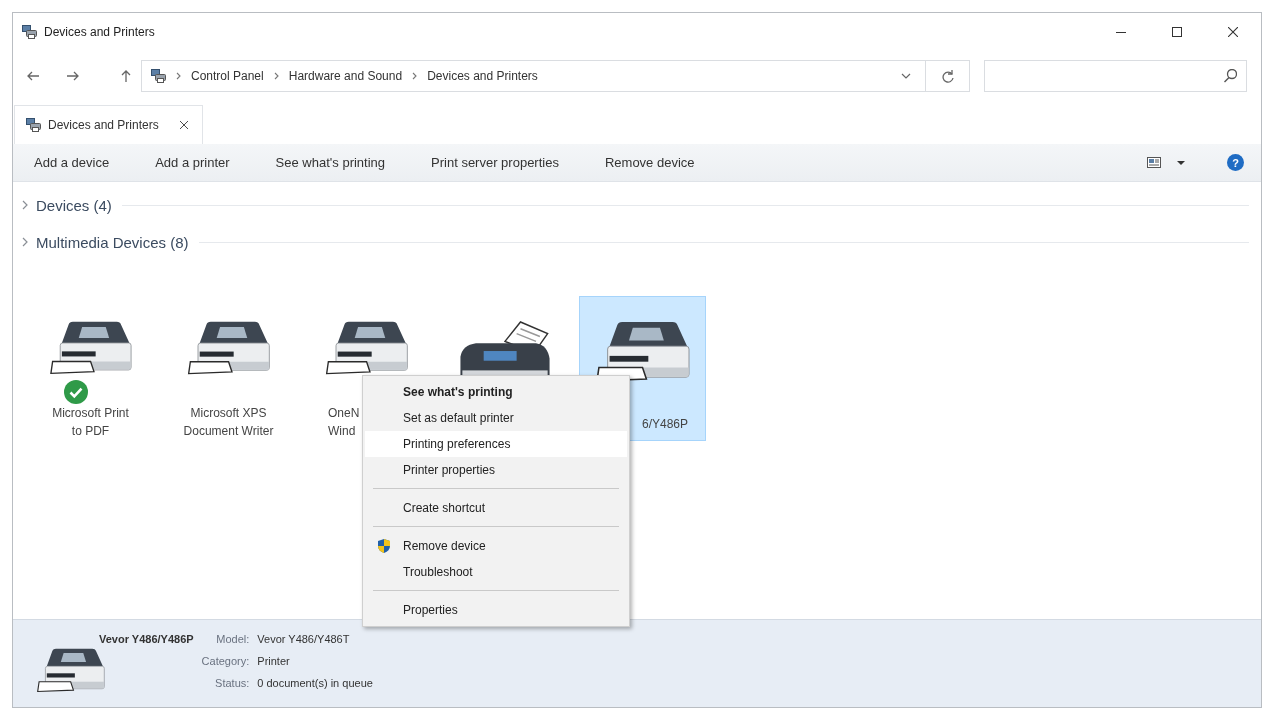 The height and width of the screenshot is (715, 1271). Describe the element at coordinates (495, 162) in the screenshot. I see `toolbar-button: Print server properties` at that location.